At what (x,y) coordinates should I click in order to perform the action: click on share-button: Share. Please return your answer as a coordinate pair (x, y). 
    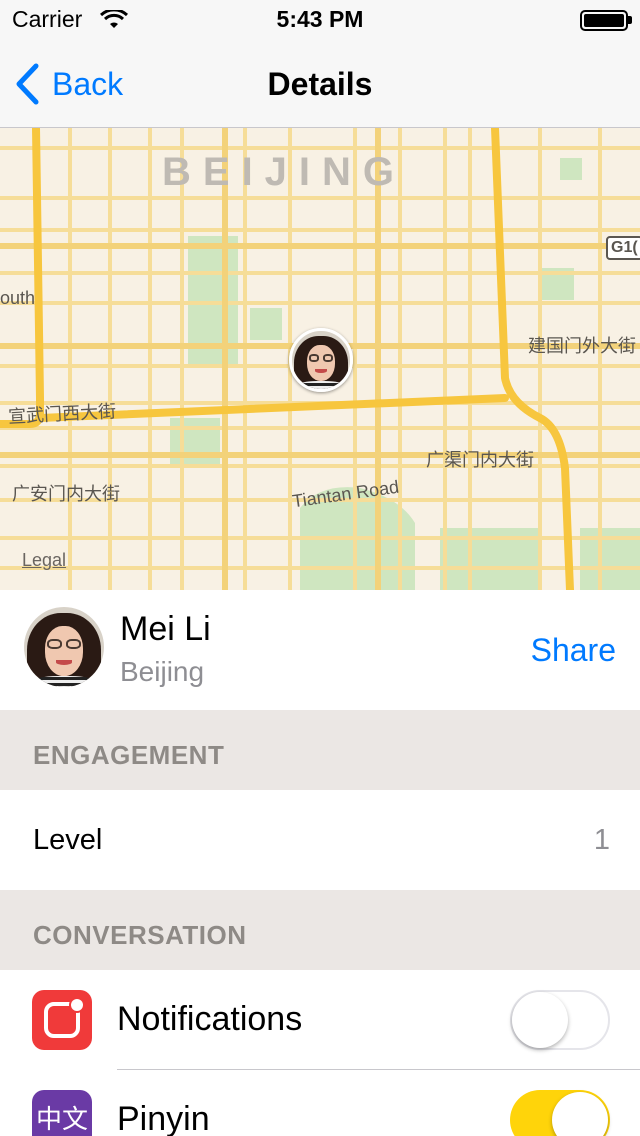
    Looking at the image, I should click on (573, 650).